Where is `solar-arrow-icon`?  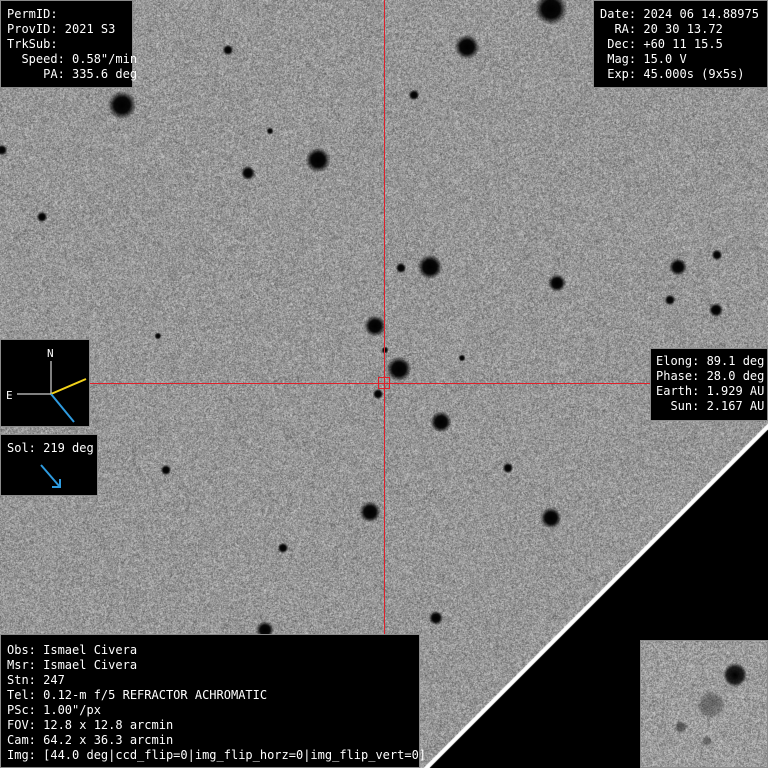
solar-arrow-icon is located at coordinates (50, 476).